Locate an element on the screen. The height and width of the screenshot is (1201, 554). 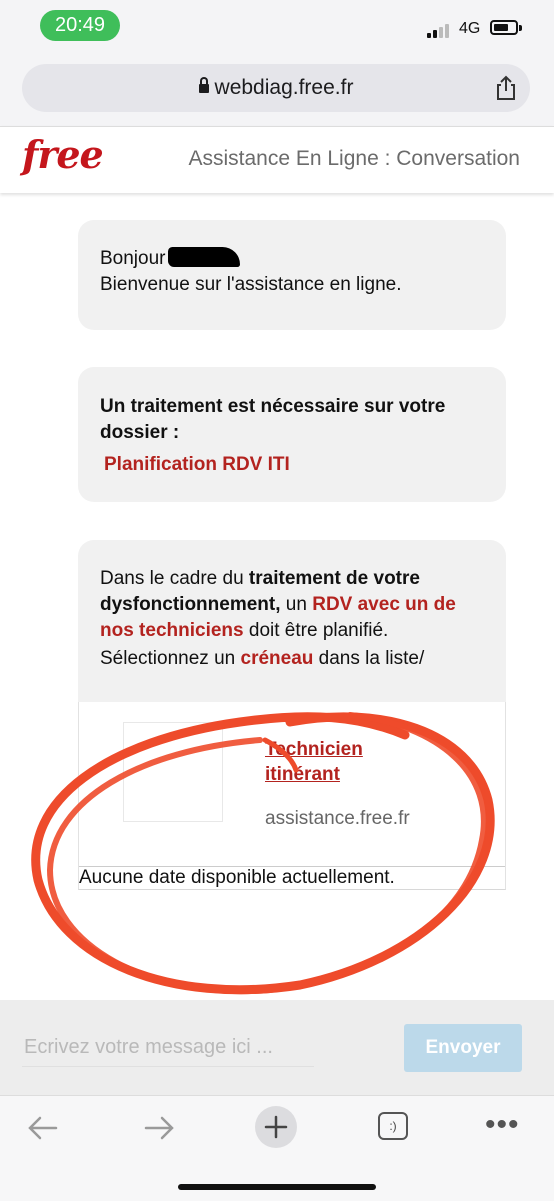
card-thumbnail is located at coordinates (173, 772).